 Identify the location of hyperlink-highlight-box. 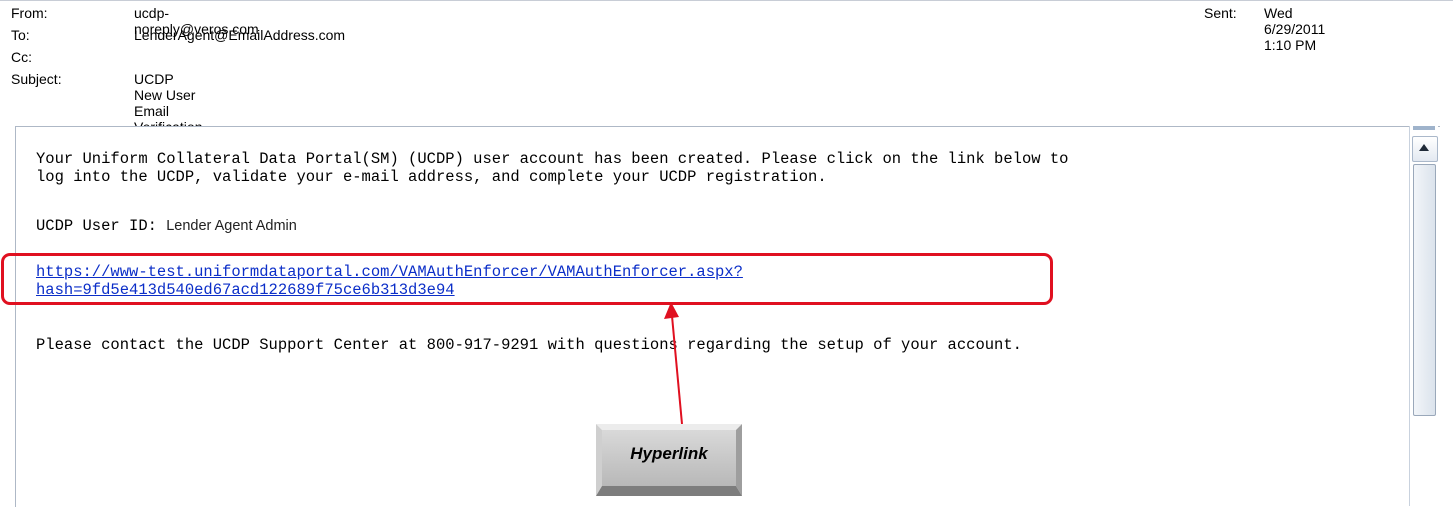
(527, 279).